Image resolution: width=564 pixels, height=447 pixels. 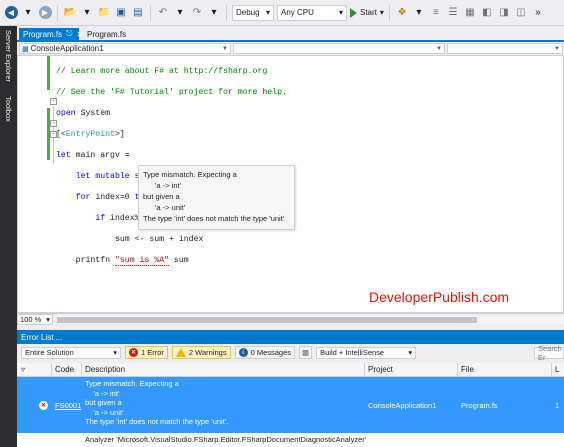 What do you see at coordinates (8, 59) in the screenshot?
I see `server-explorer-tab: Server Explorer` at bounding box center [8, 59].